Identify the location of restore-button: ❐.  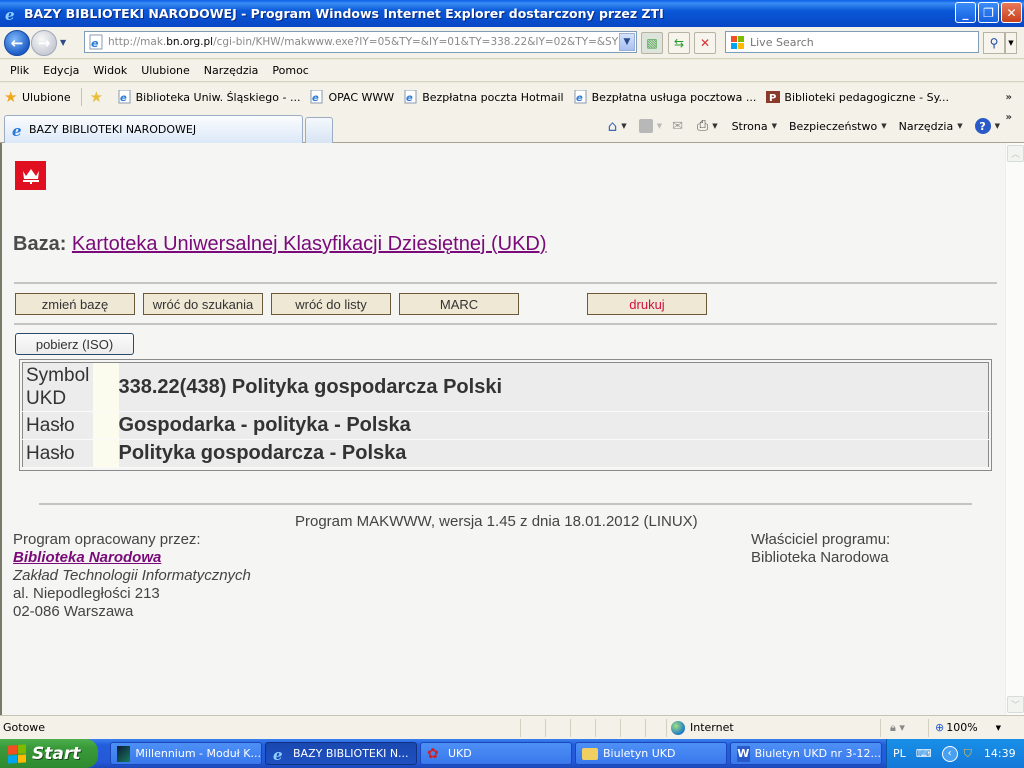
(988, 12).